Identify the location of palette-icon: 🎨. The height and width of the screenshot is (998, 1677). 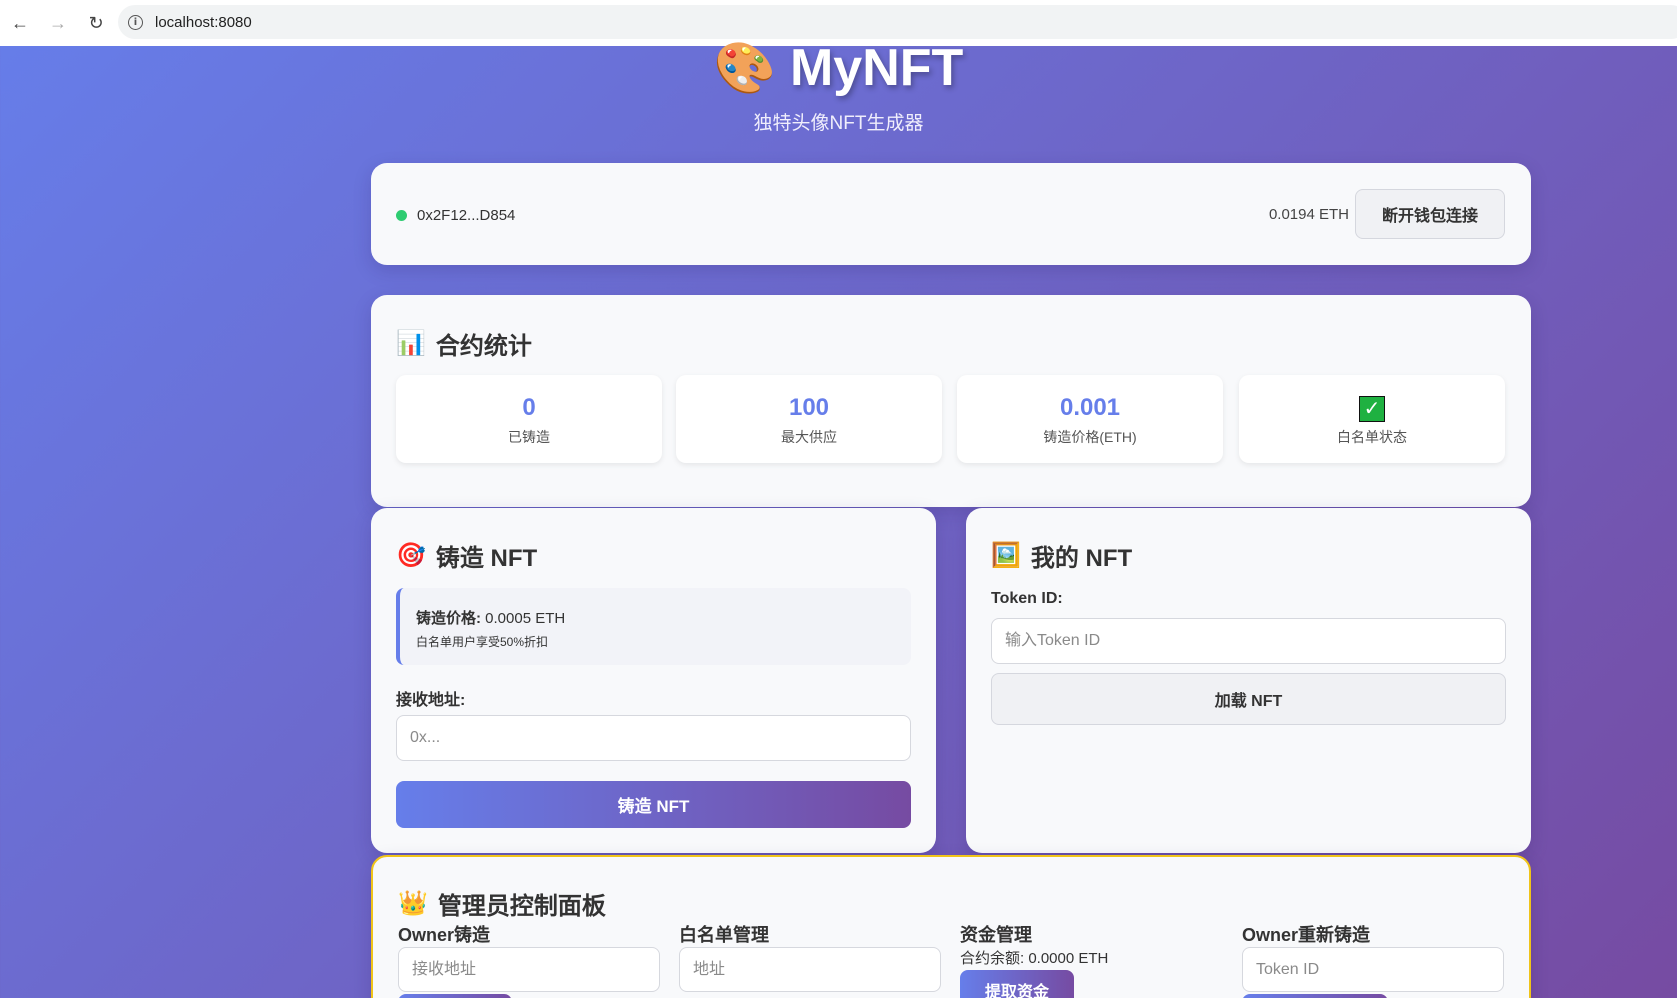
(744, 68).